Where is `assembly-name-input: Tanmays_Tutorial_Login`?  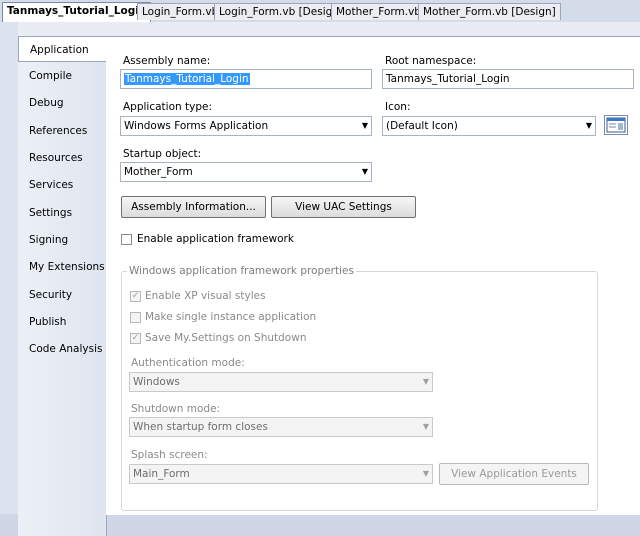 assembly-name-input: Tanmays_Tutorial_Login is located at coordinates (246, 79).